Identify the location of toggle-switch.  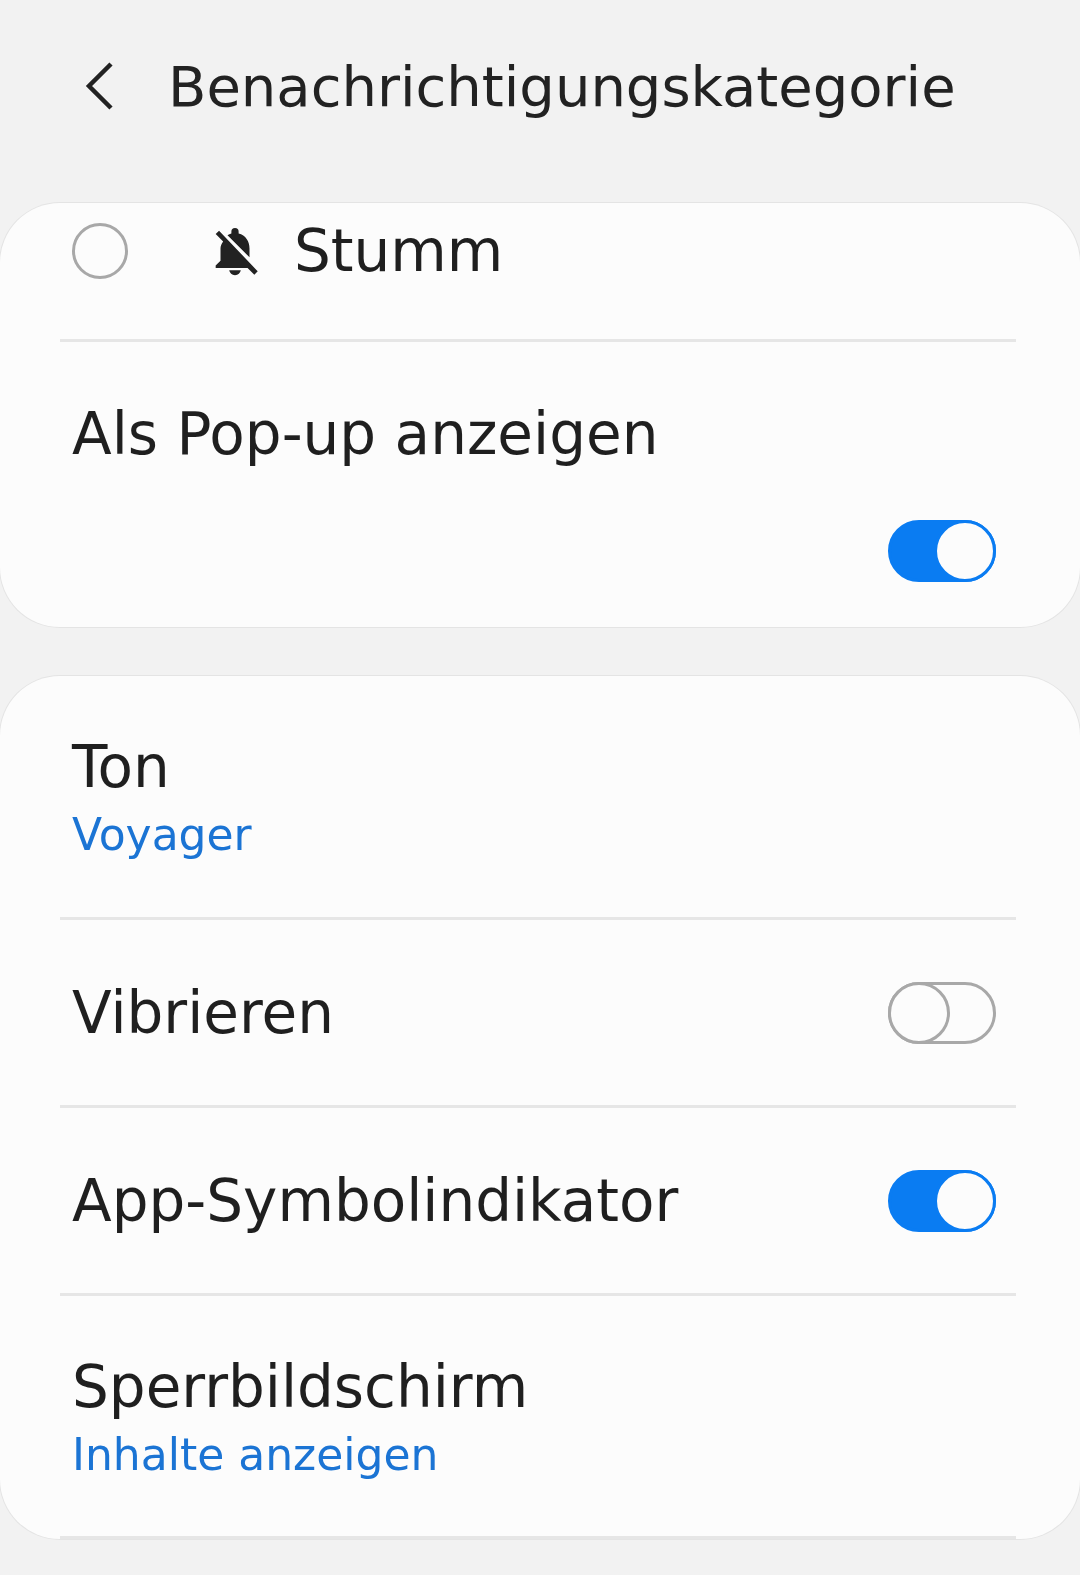
(942, 551).